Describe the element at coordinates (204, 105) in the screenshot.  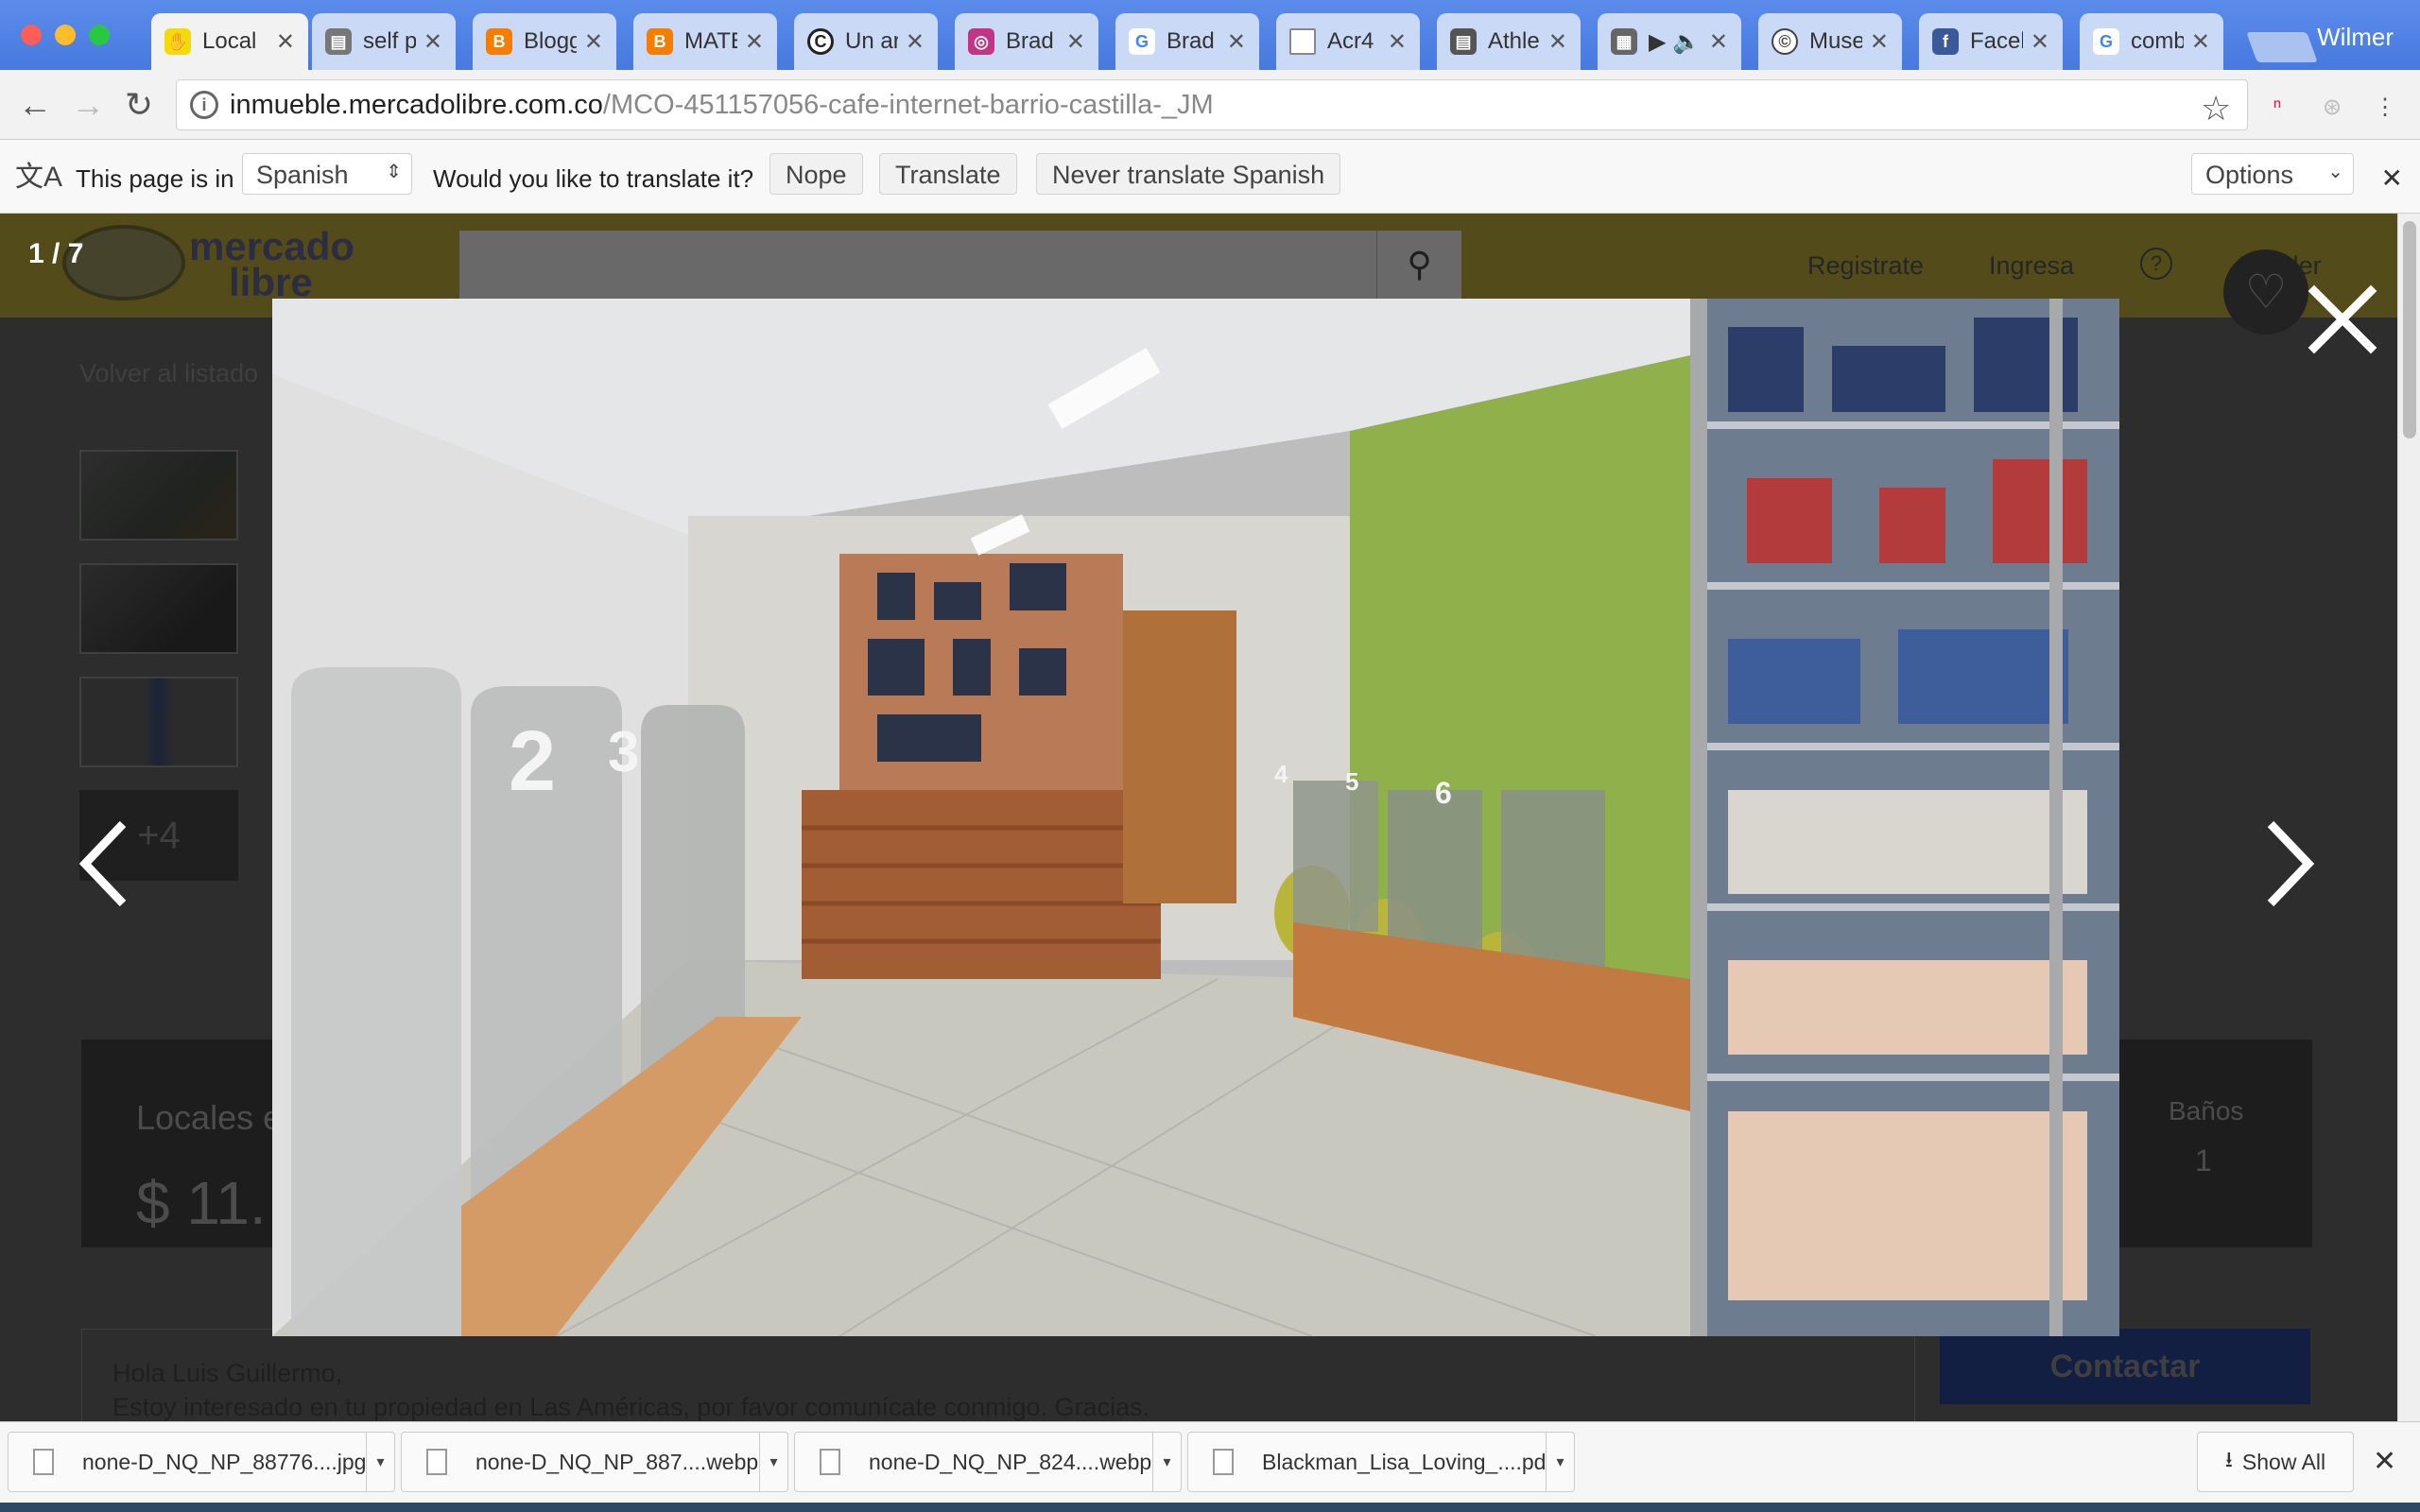
I see `info-icon: i` at that location.